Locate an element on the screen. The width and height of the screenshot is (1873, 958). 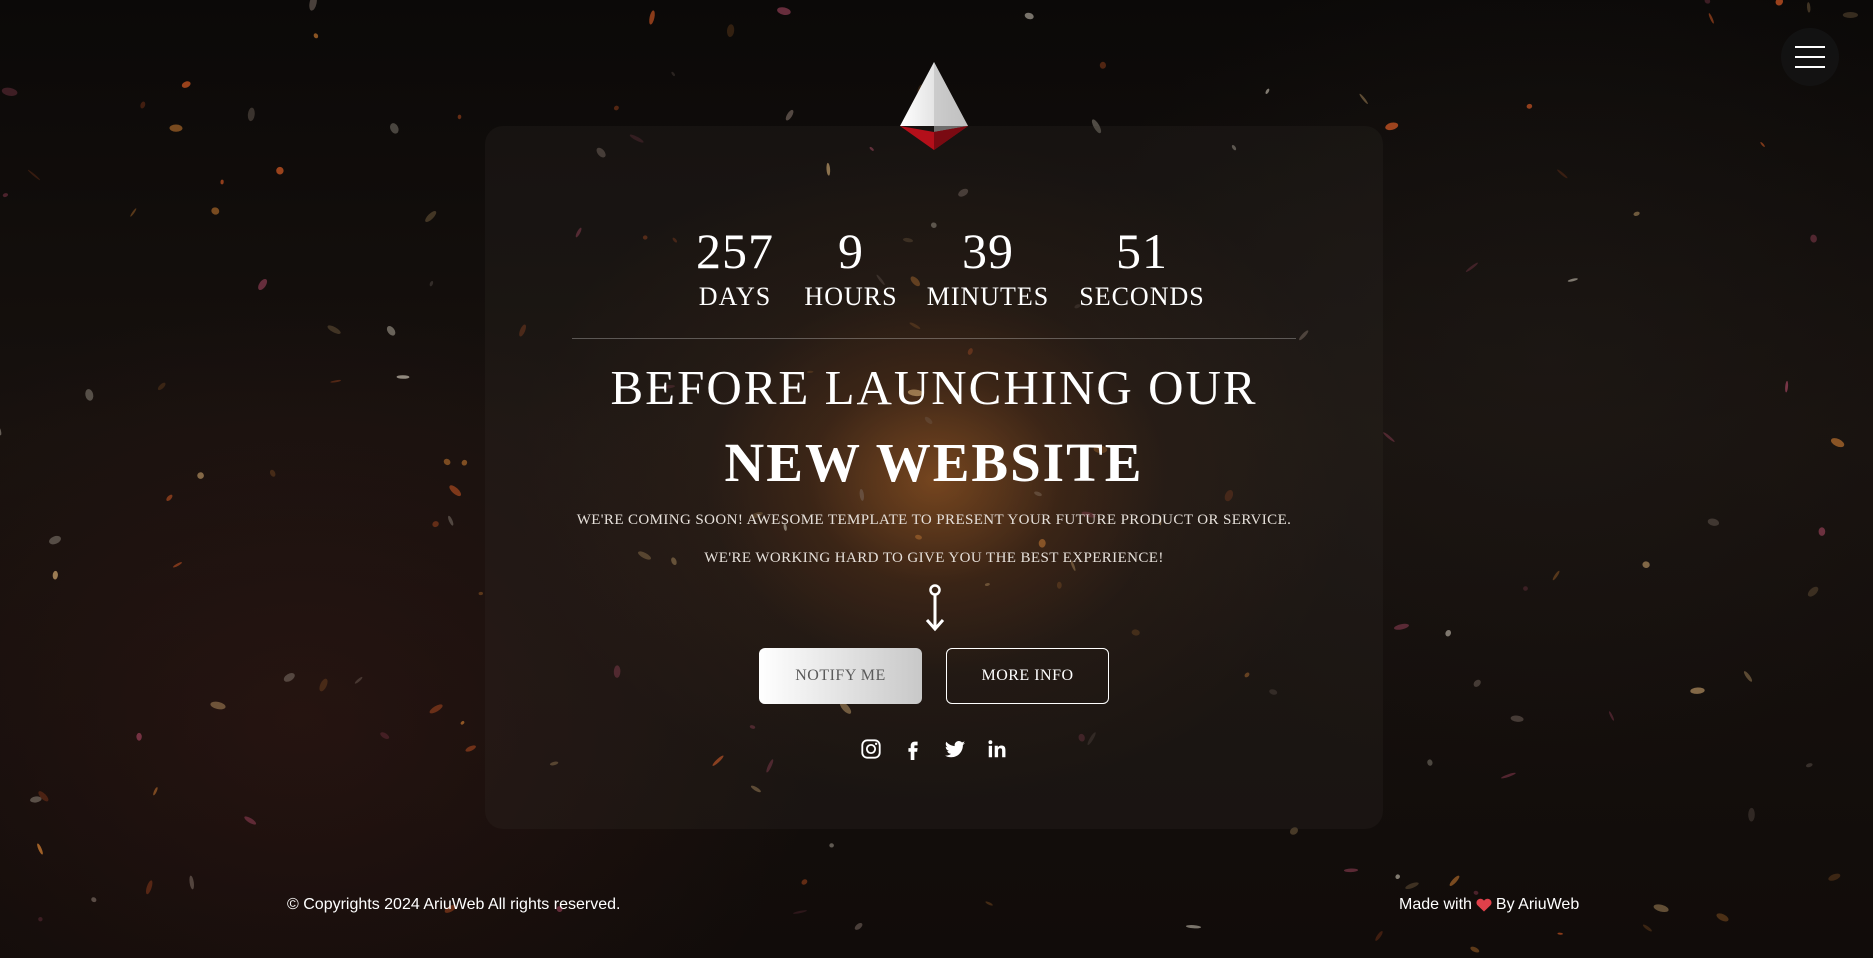
hamburger-icon is located at coordinates (1810, 57).